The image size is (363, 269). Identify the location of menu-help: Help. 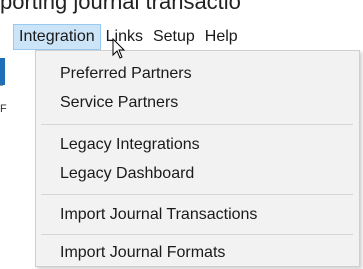
(221, 37).